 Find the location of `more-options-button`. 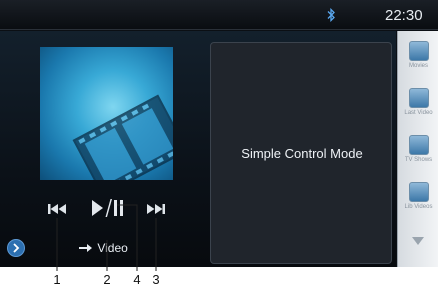

more-options-button is located at coordinates (16, 248).